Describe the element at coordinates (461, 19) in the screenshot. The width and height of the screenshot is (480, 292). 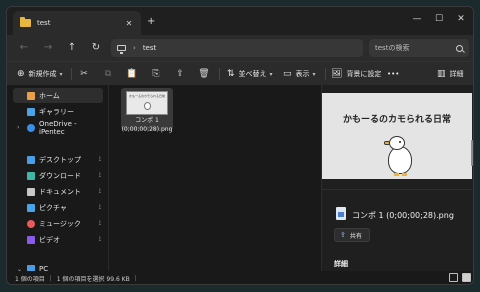
I see `close-window-button: ✕` at that location.